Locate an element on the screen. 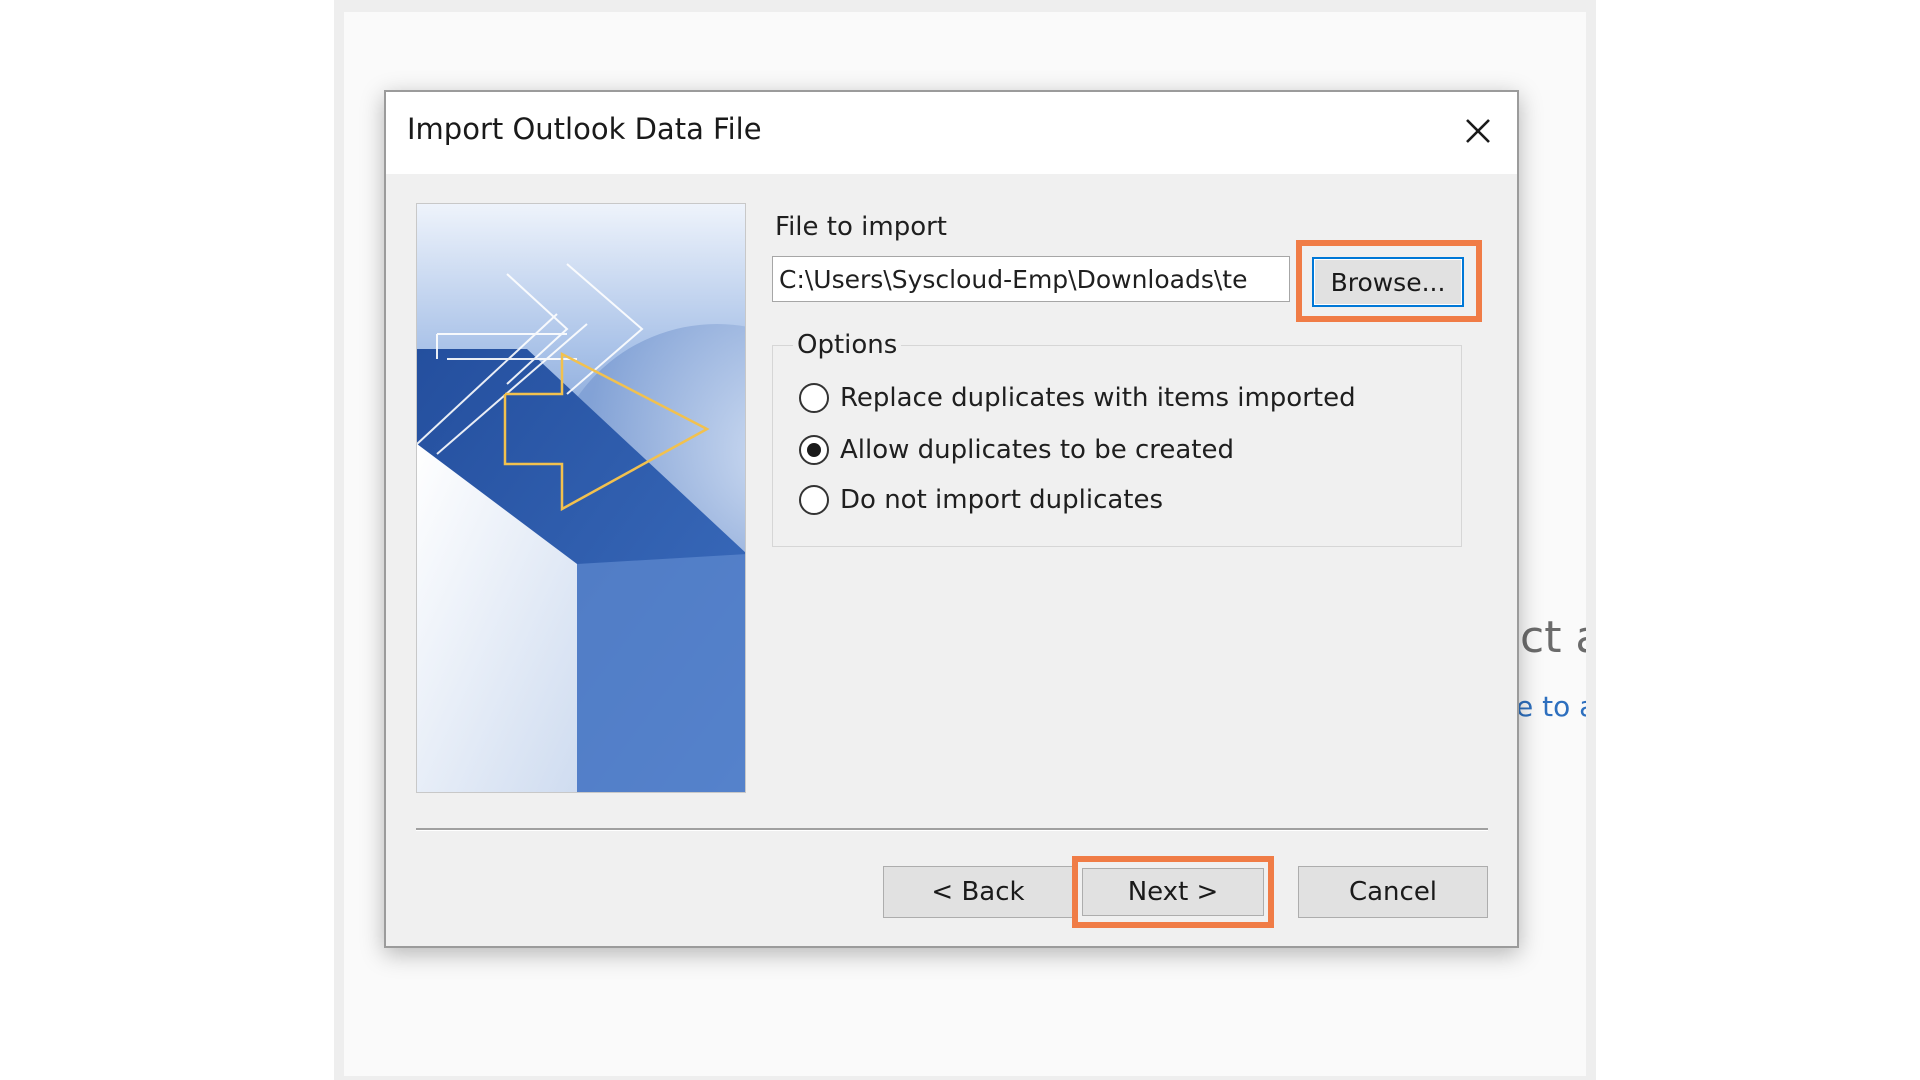  option-label: Allow duplicates to be created is located at coordinates (1037, 450).